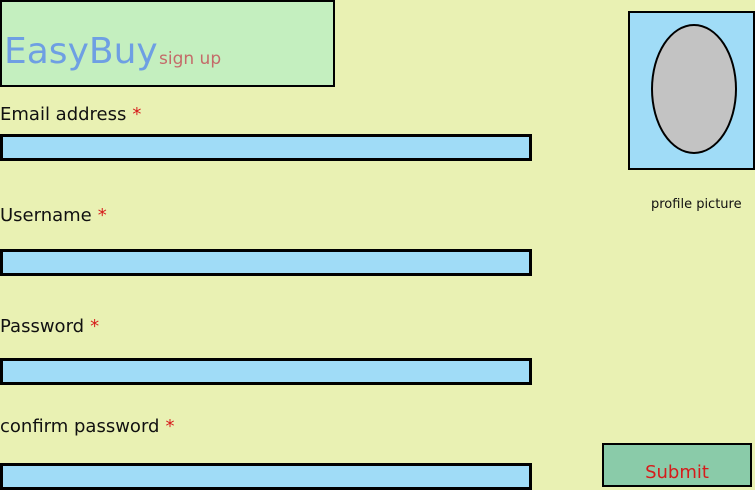  What do you see at coordinates (696, 204) in the screenshot?
I see `profile-picture-caption: profile picture` at bounding box center [696, 204].